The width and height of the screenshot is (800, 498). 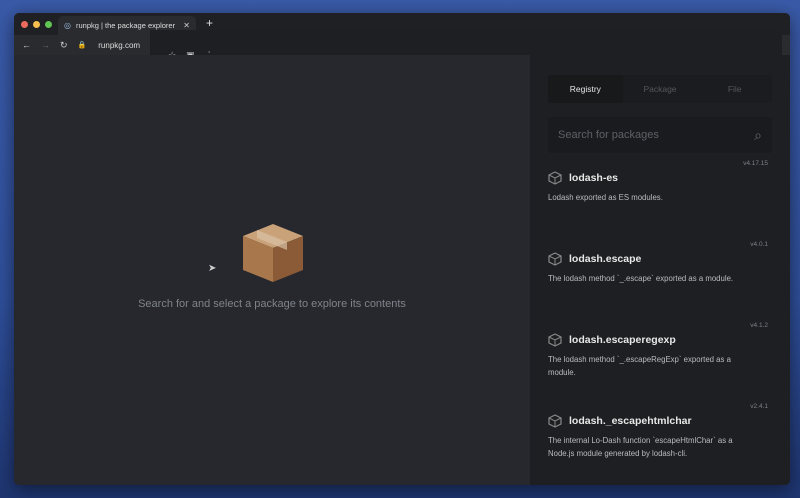 I want to click on reload-icon: ↻, so click(x=64, y=45).